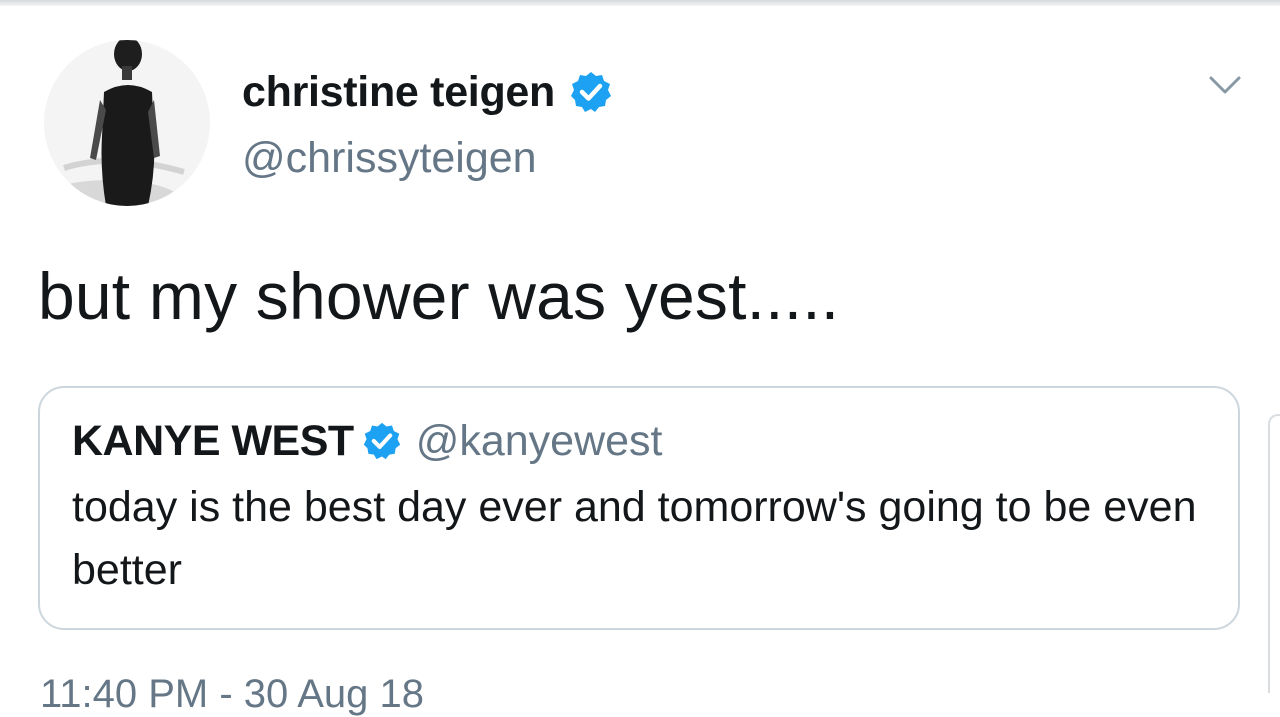 The height and width of the screenshot is (717, 1280). I want to click on author-display-name: christine teigen, so click(398, 92).